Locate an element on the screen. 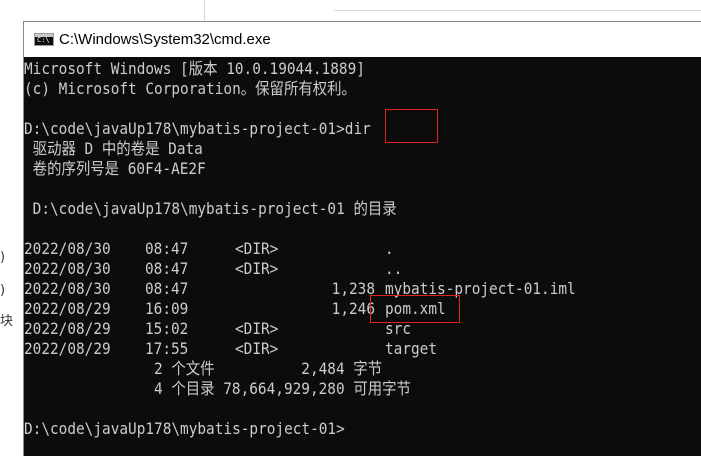 The height and width of the screenshot is (456, 701). console-command-line: D:\code\javaUp178\mybatis-project-01>dir is located at coordinates (197, 129).